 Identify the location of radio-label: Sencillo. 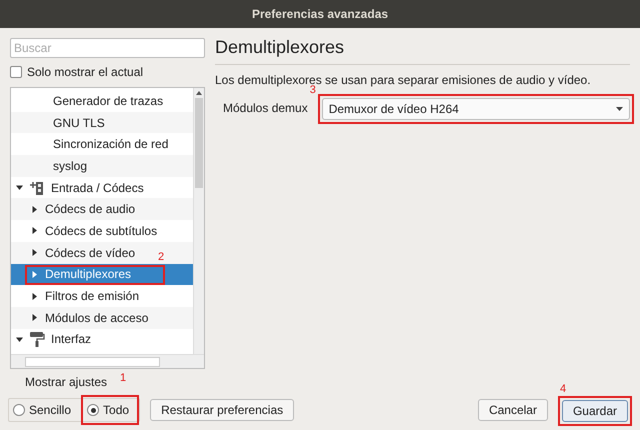
(50, 410).